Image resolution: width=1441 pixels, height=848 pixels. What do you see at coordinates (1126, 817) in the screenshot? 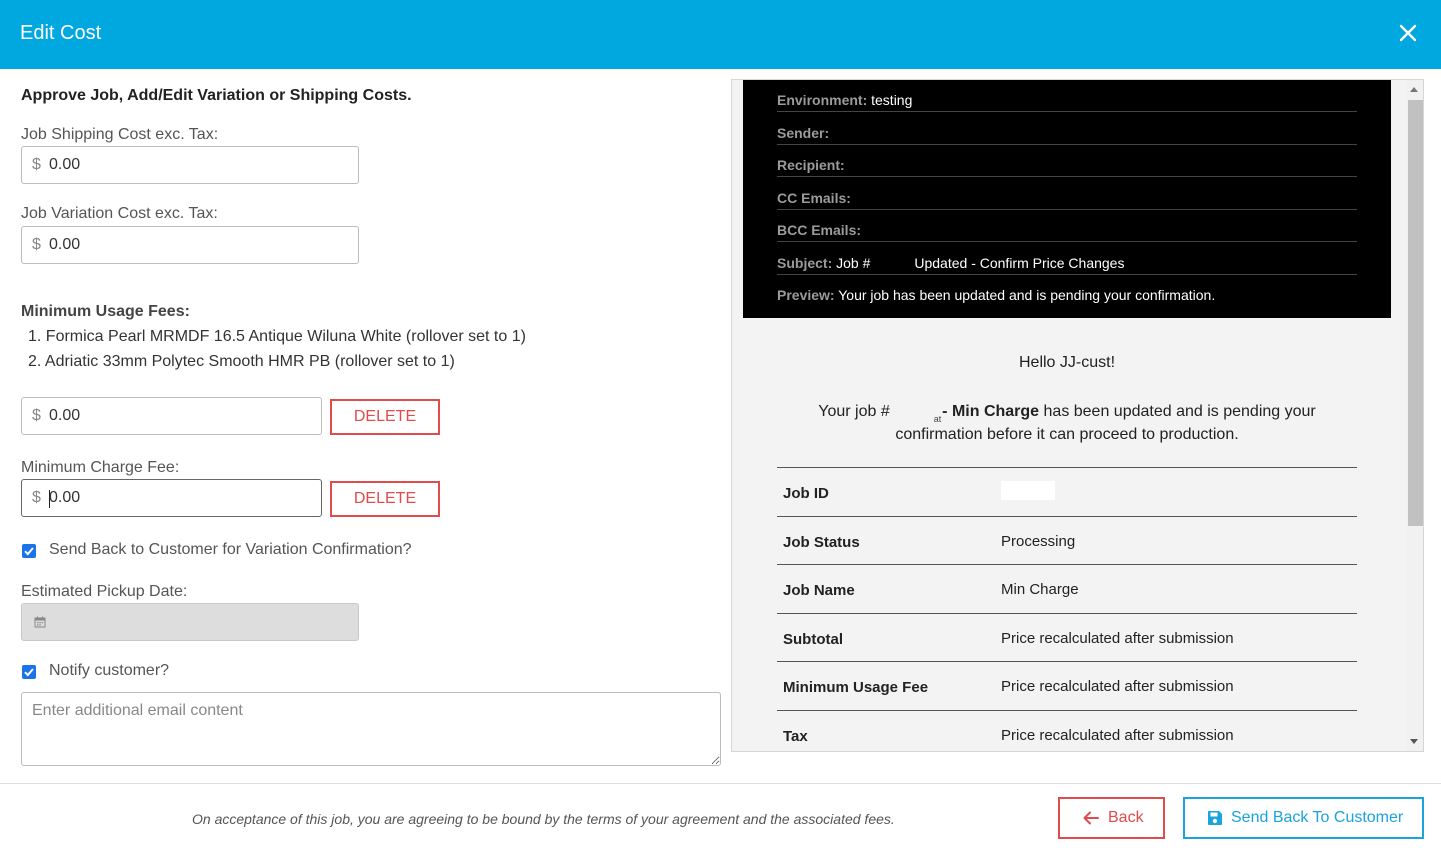
I see `back-button-label: Back` at bounding box center [1126, 817].